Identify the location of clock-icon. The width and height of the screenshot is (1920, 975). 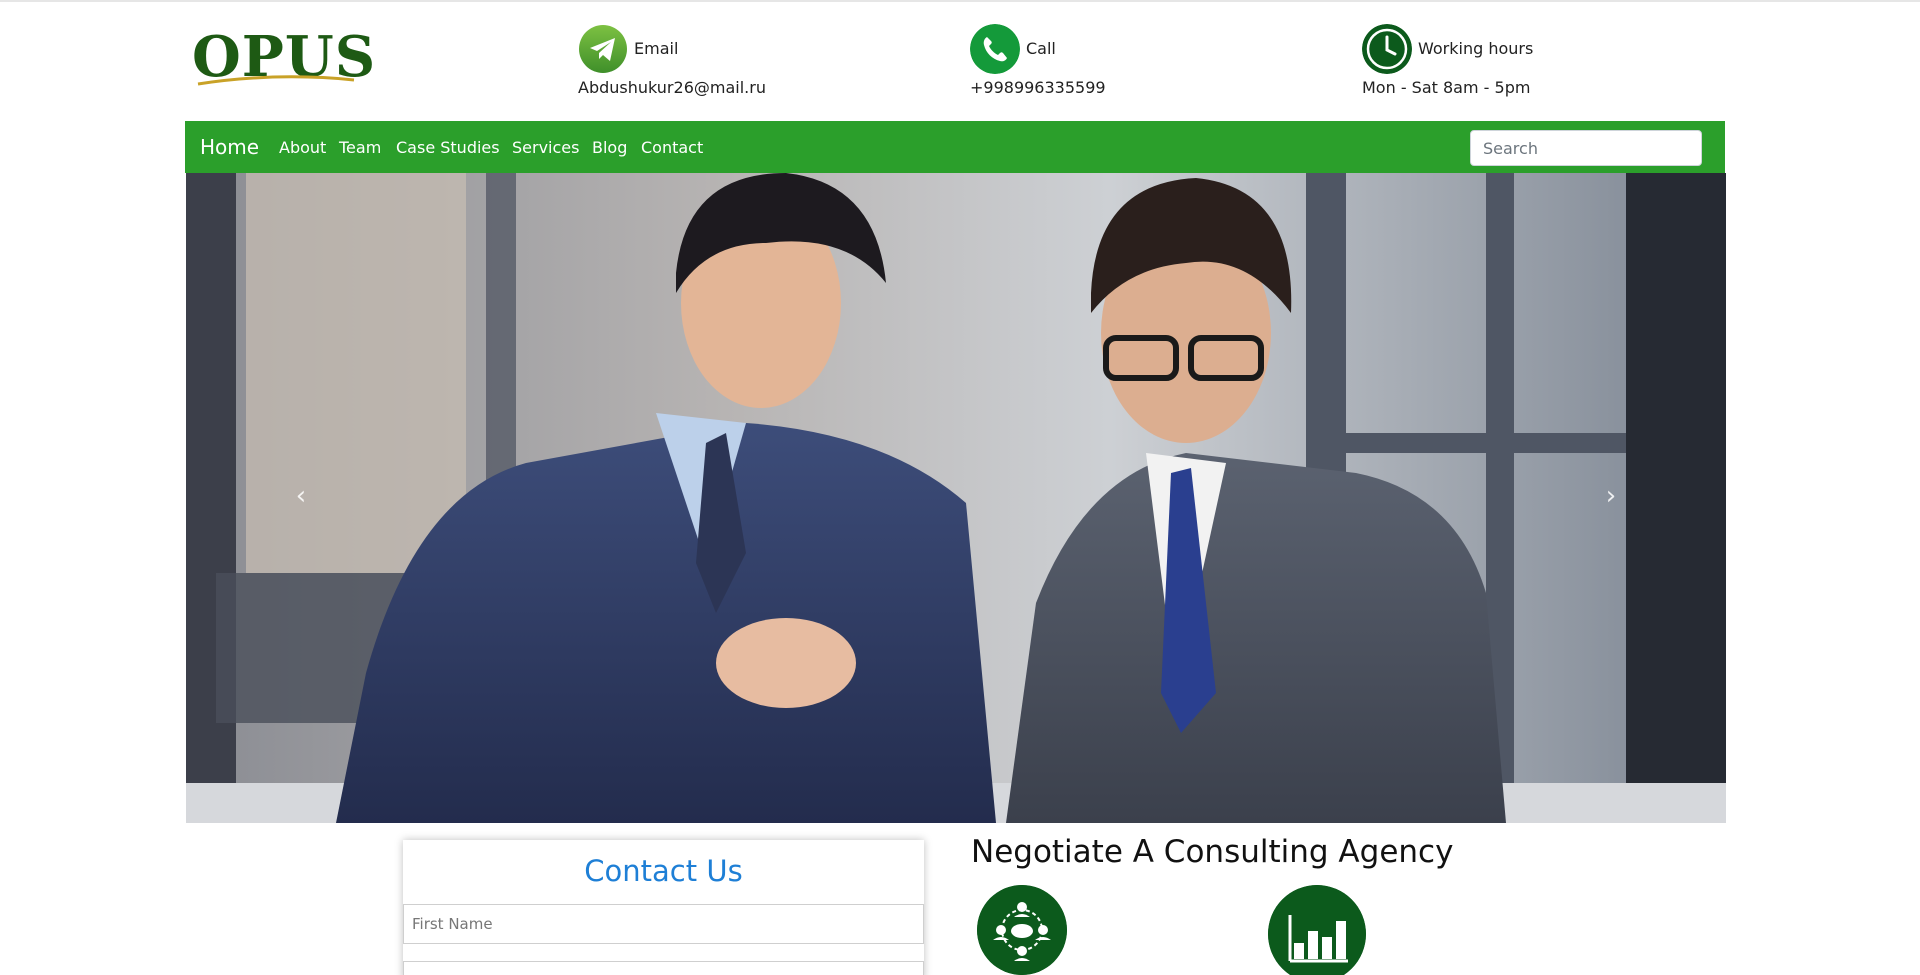
(1387, 49).